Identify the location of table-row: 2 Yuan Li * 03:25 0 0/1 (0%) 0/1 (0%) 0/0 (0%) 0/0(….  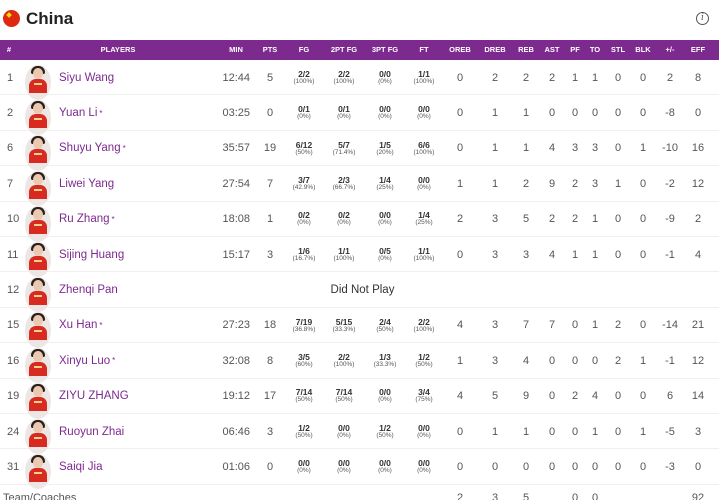
(359, 115).